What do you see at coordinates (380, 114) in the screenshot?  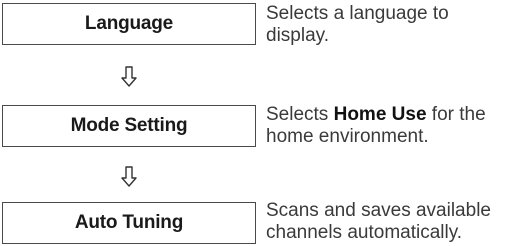 I see `highlight-text: Home Use` at bounding box center [380, 114].